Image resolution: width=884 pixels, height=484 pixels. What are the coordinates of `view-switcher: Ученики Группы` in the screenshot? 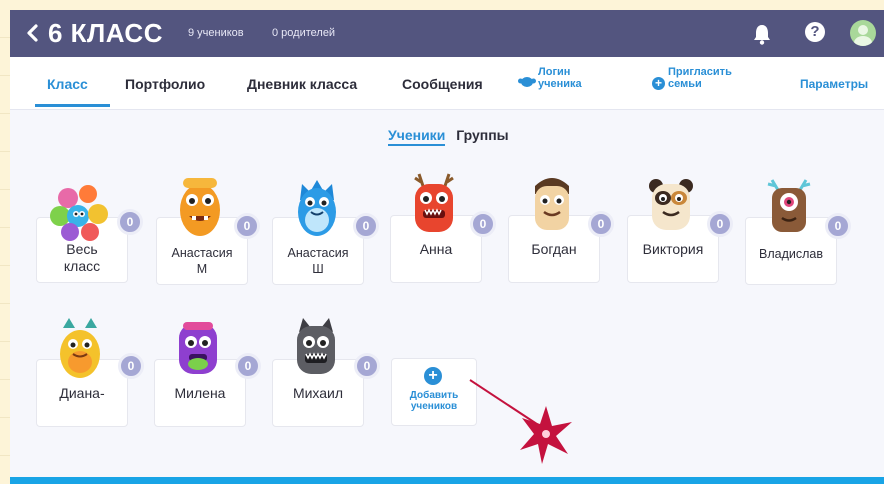 It's located at (448, 136).